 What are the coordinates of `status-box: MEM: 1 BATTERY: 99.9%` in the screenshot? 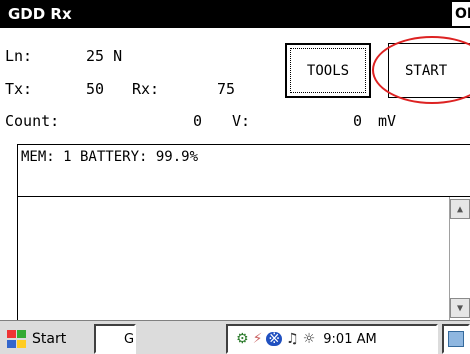 It's located at (243, 170).